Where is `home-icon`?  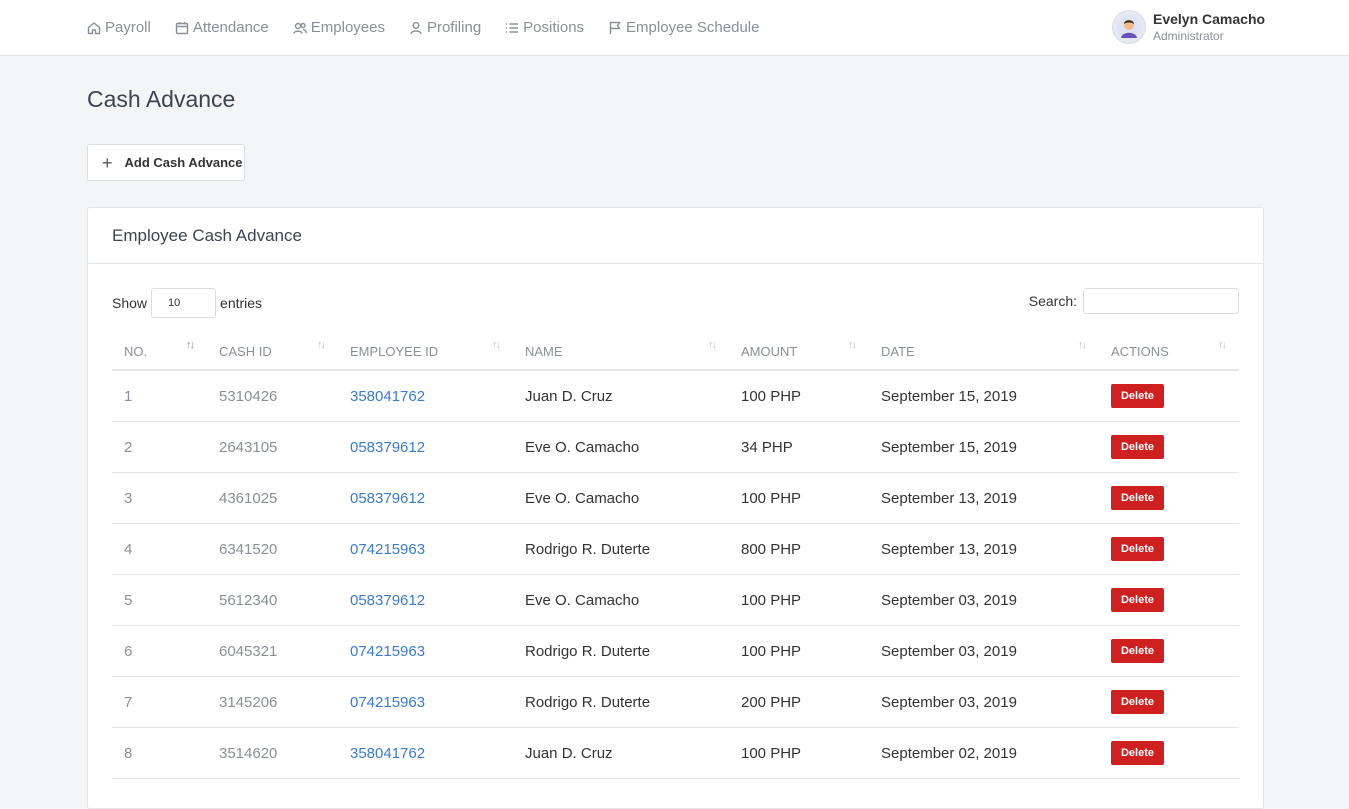 home-icon is located at coordinates (94, 27).